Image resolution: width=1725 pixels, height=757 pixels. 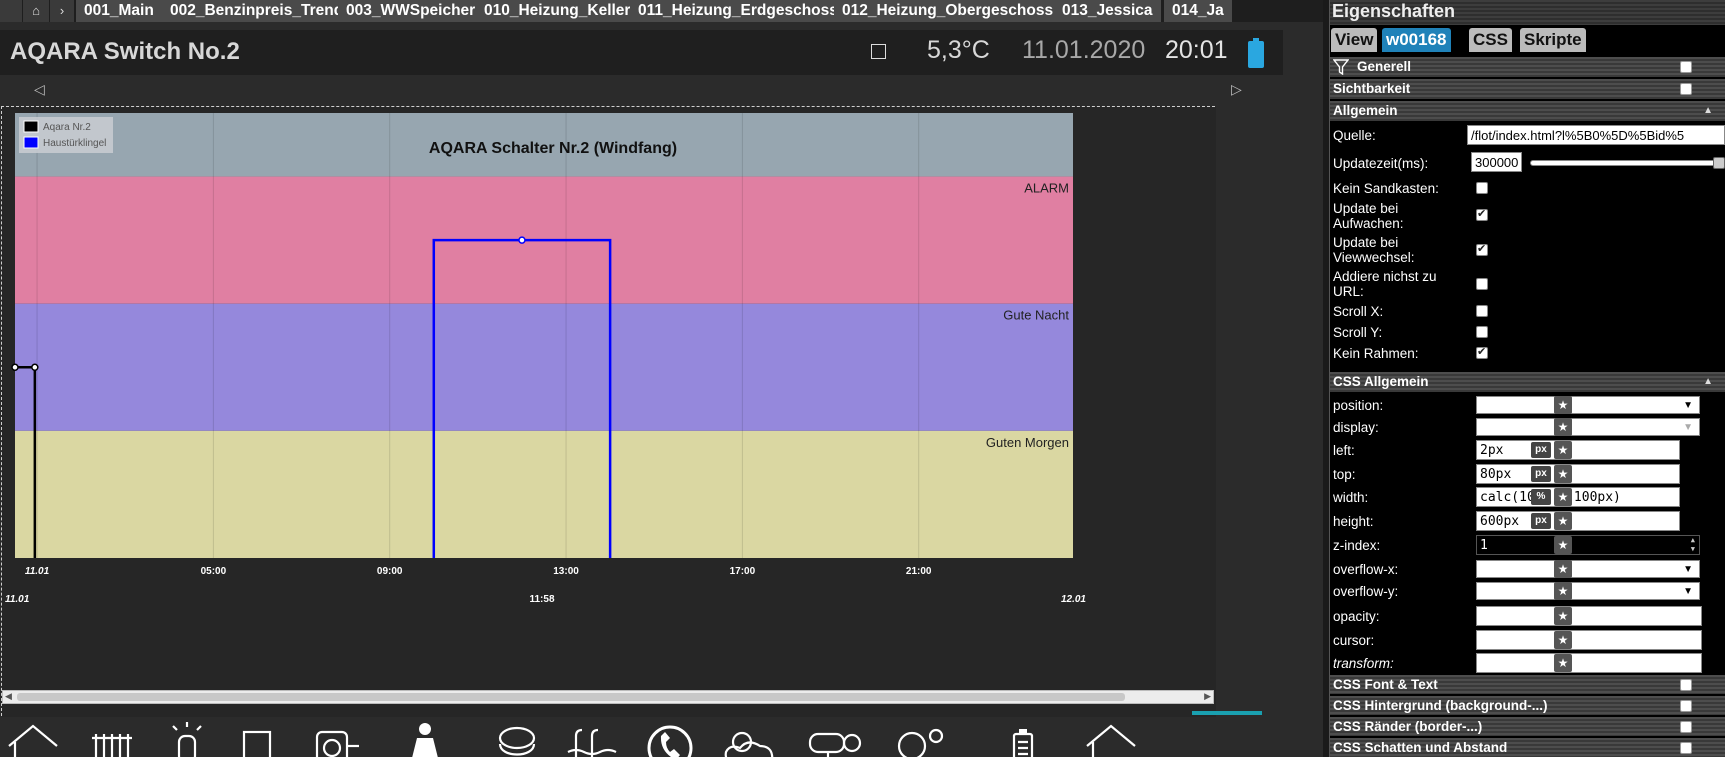 I want to click on robot-vacuum-icon, so click(x=517, y=741).